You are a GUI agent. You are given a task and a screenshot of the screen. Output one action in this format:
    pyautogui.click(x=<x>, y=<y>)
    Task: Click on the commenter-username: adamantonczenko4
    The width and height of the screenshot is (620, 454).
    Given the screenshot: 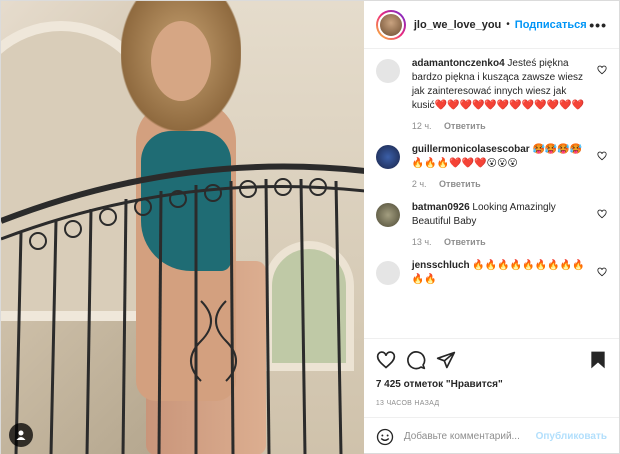 What is the action you would take?
    pyautogui.click(x=458, y=63)
    